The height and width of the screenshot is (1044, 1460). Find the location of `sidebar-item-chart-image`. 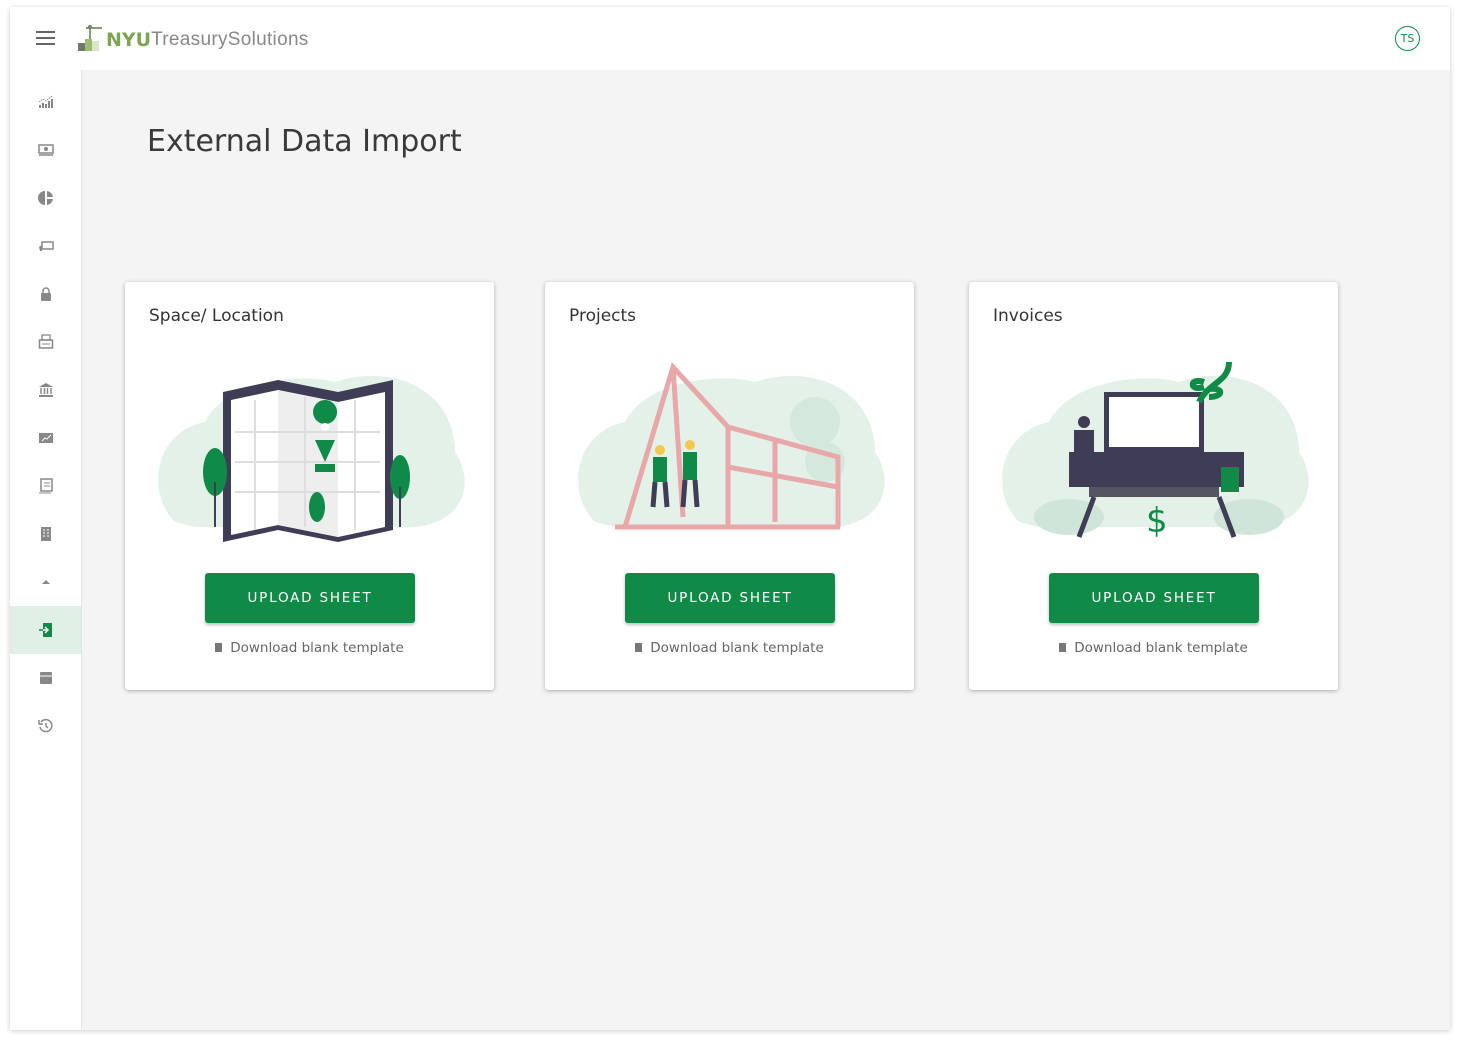

sidebar-item-chart-image is located at coordinates (45, 438).